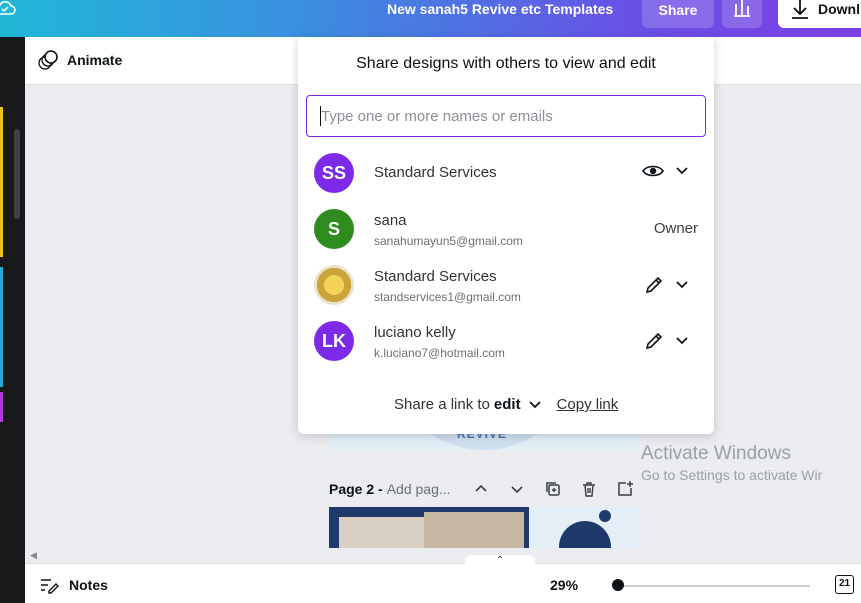  Describe the element at coordinates (443, 555) in the screenshot. I see `horizontal-scrollbar: ◀` at that location.